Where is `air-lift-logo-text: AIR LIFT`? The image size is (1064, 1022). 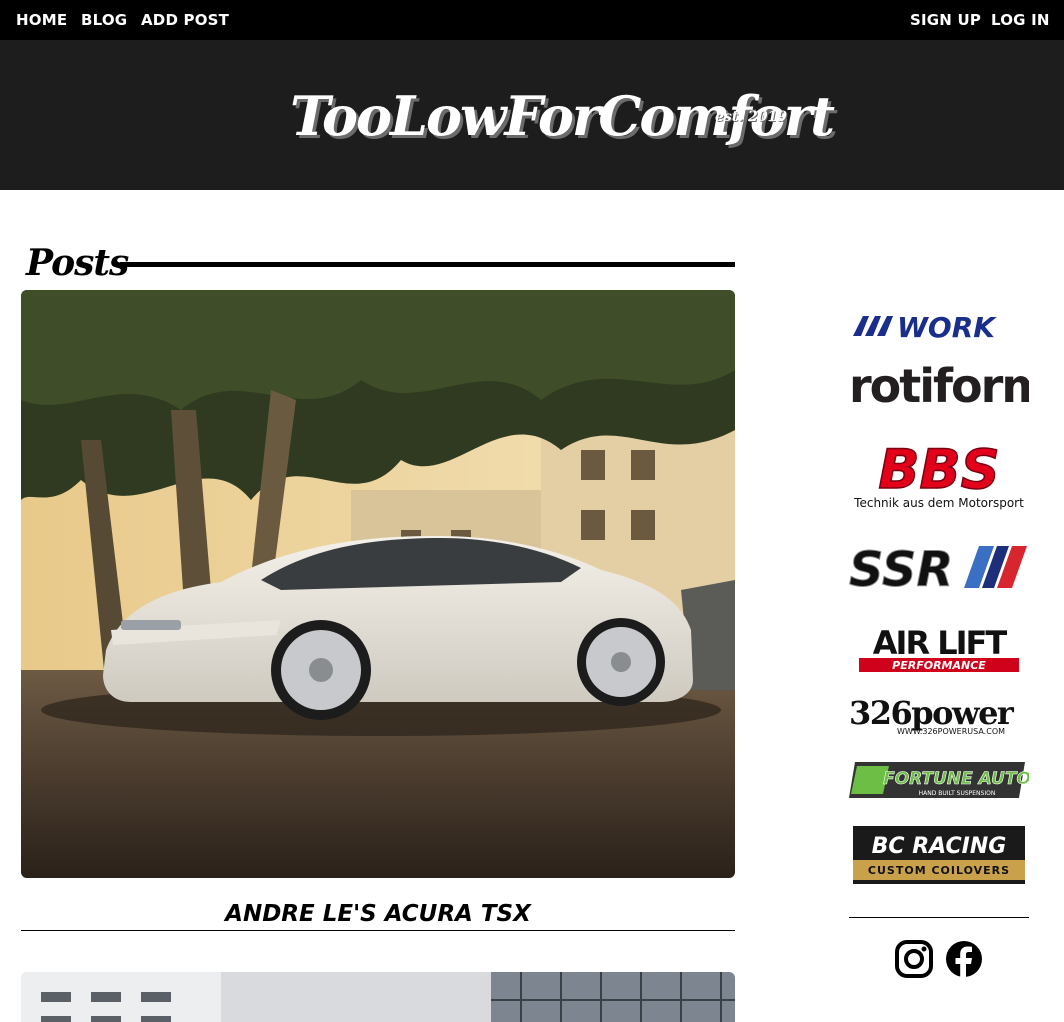 air-lift-logo-text: AIR LIFT is located at coordinates (940, 643).